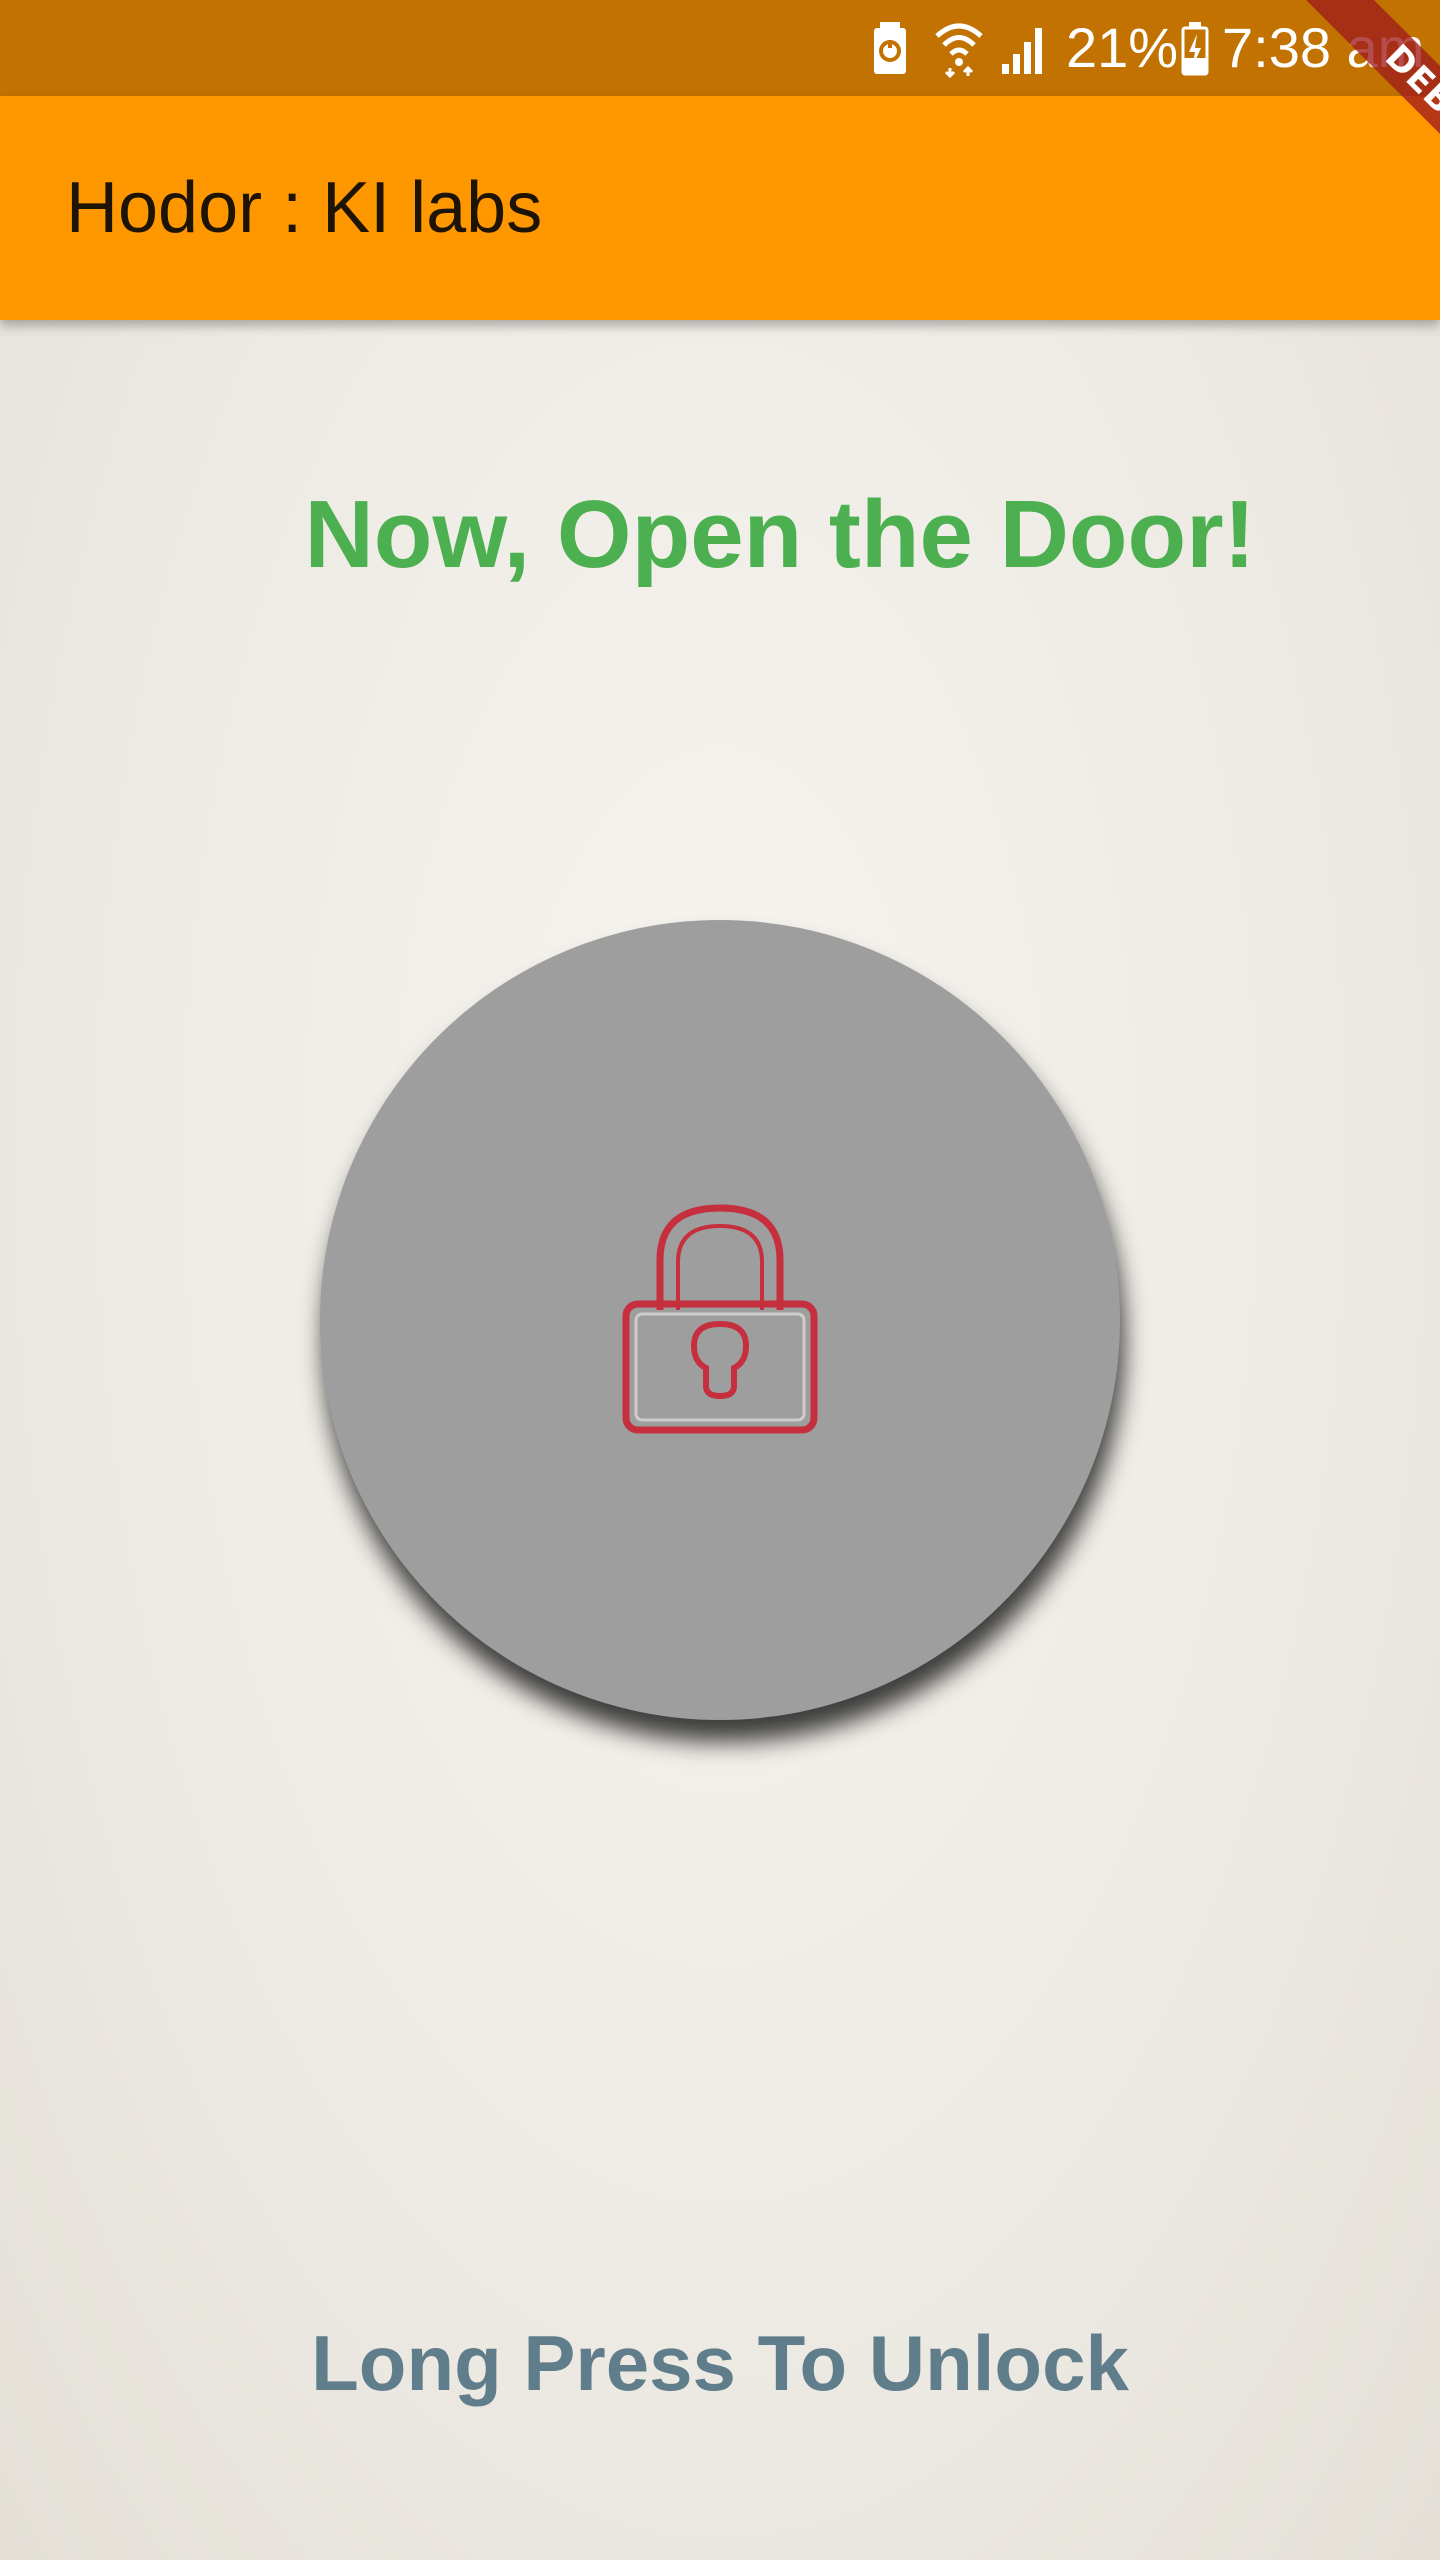 The width and height of the screenshot is (1440, 2560). What do you see at coordinates (720, 2363) in the screenshot?
I see `long-press-hint: Long Press To Unlock` at bounding box center [720, 2363].